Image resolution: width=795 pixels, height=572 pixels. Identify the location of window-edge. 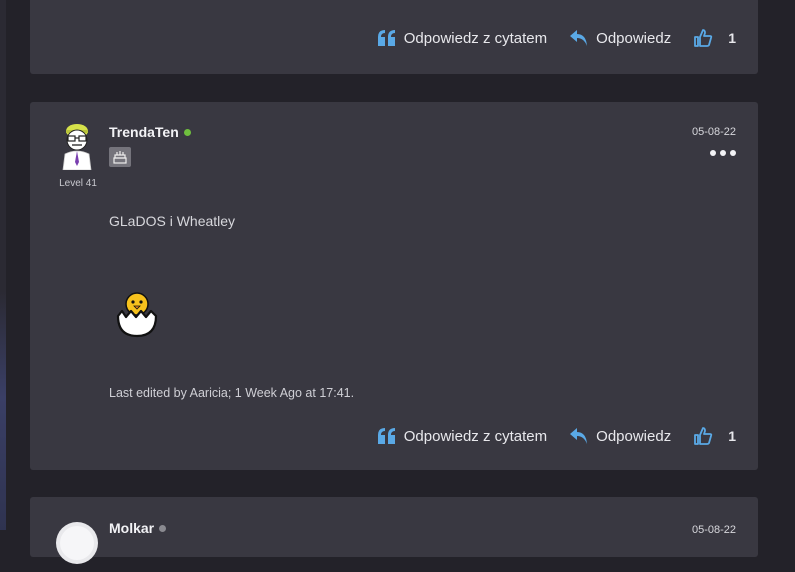
(3, 265).